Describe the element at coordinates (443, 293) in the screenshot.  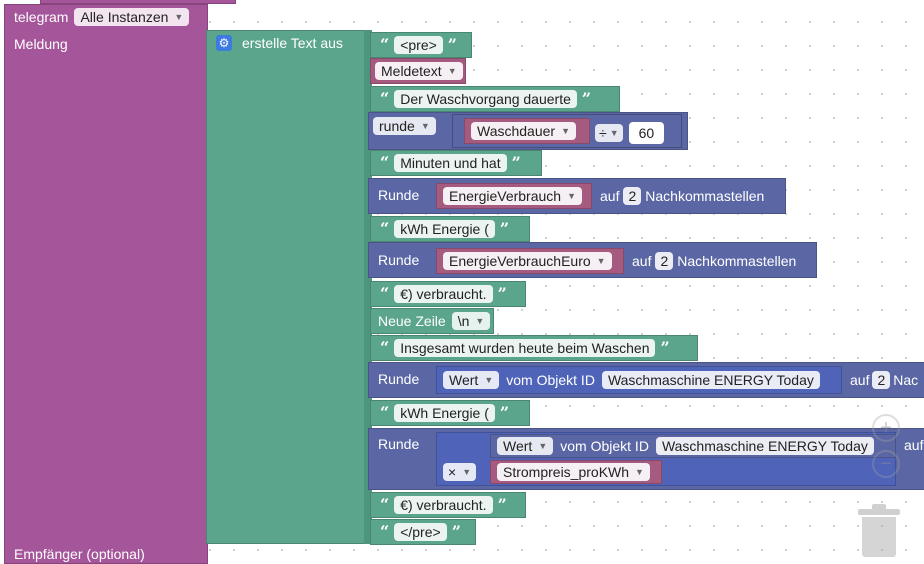
I see `text-field-verbraucht-1: €) verbraucht.` at that location.